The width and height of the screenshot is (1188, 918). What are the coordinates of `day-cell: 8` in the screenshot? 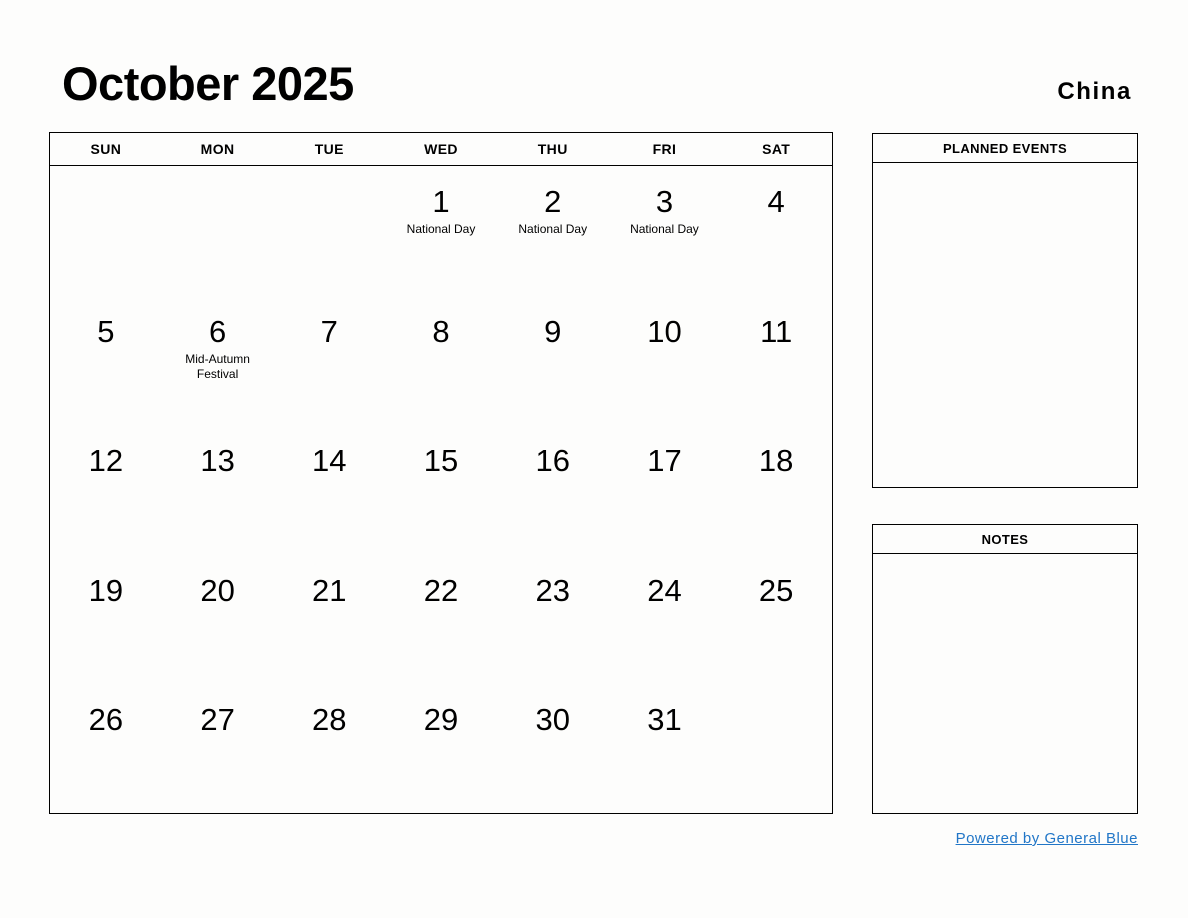 It's located at (441, 361).